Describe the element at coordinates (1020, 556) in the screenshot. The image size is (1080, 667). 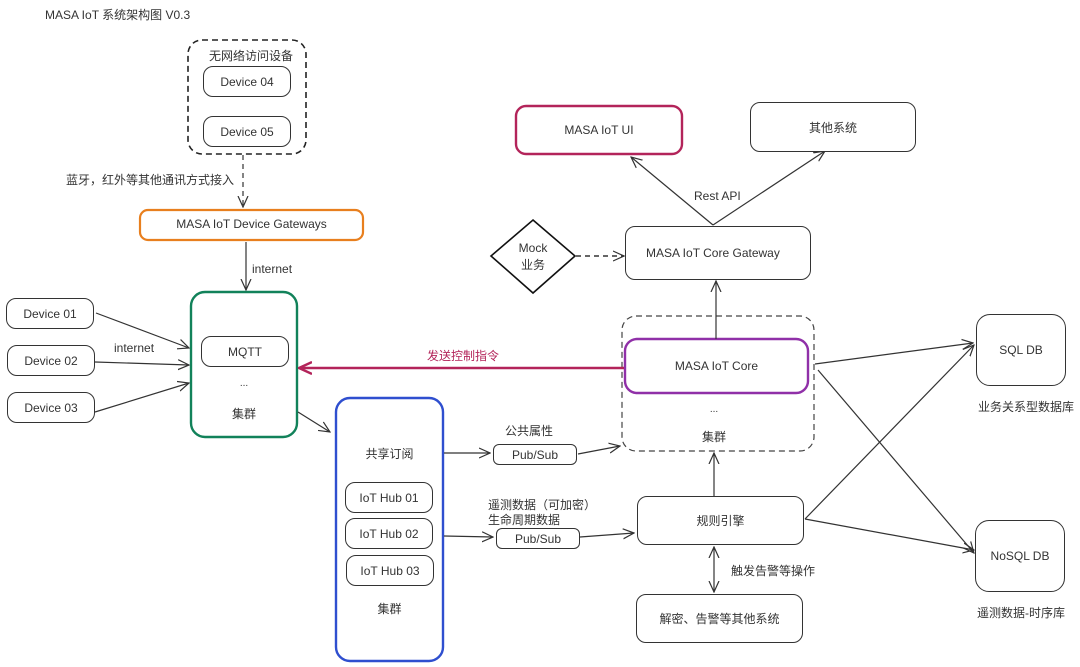
I see `nosql-db-box: NoSQL DB` at that location.